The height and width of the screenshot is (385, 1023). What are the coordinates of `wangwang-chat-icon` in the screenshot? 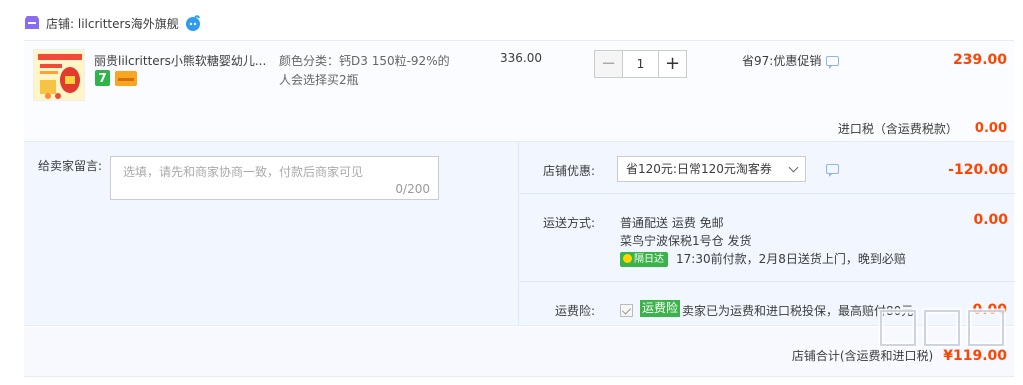 It's located at (193, 23).